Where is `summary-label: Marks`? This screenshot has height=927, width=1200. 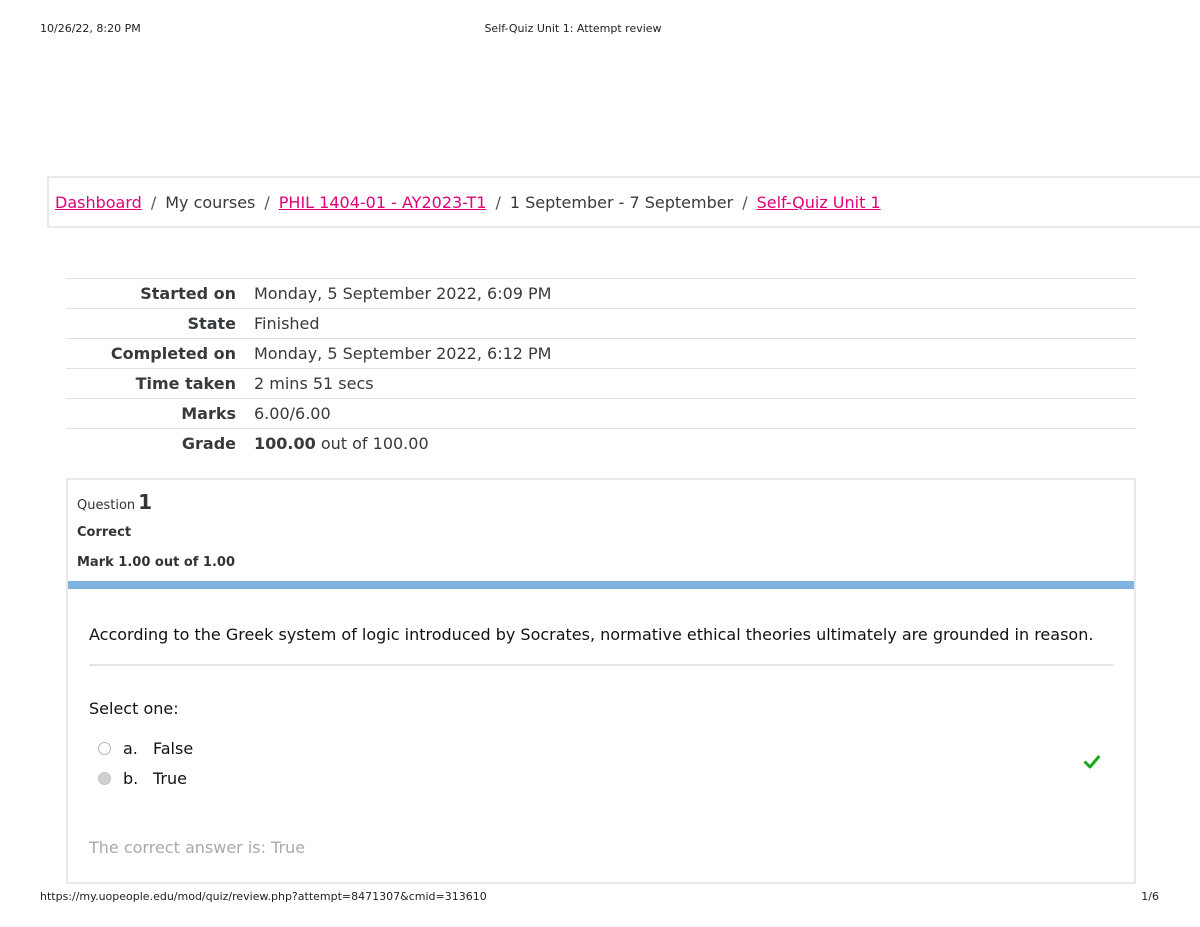
summary-label: Marks is located at coordinates (160, 413).